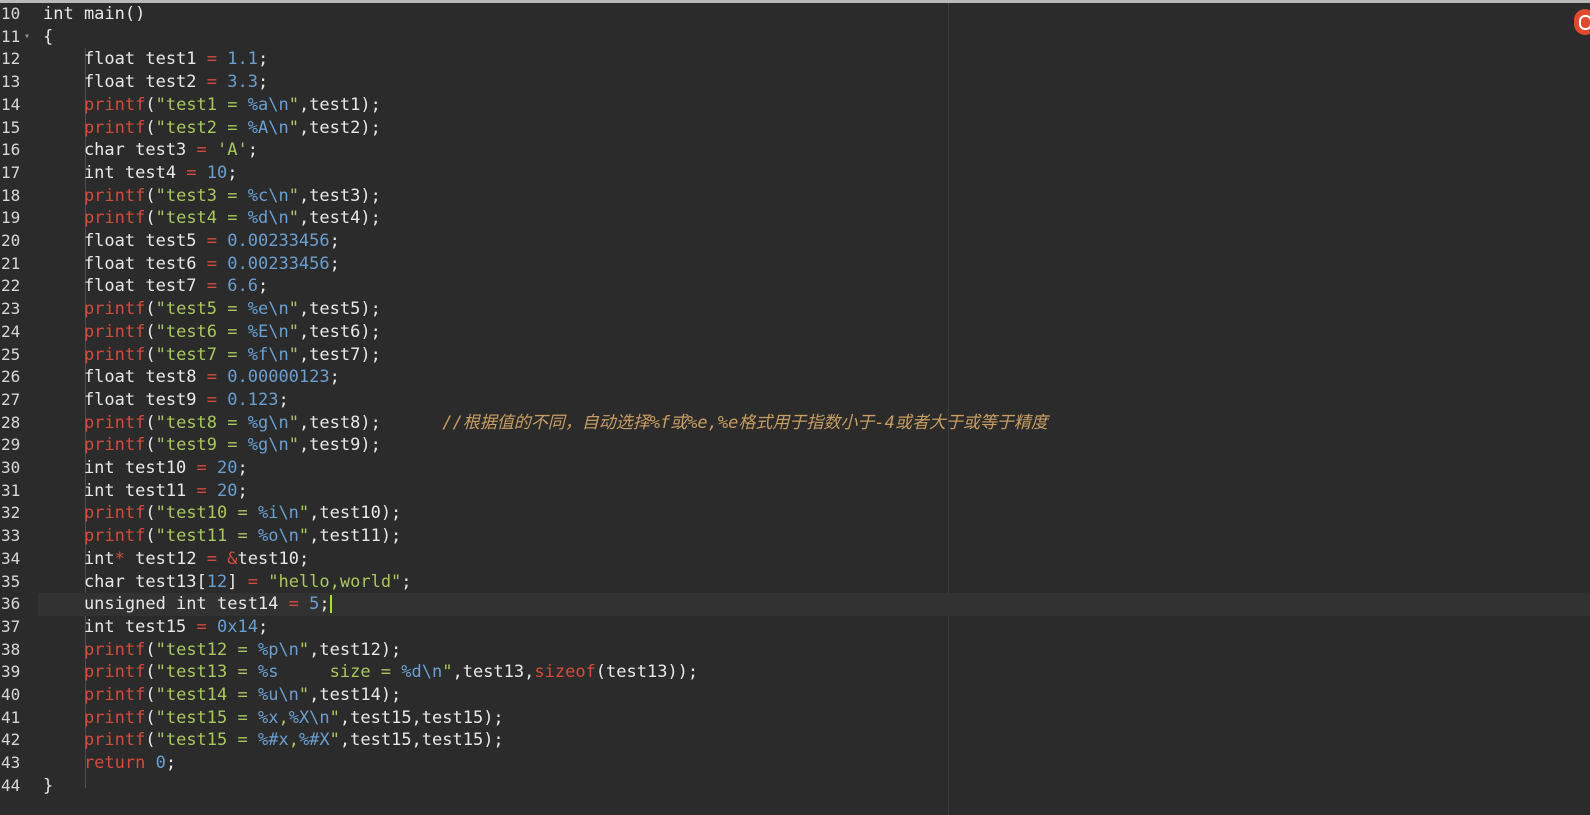 The image size is (1590, 815). What do you see at coordinates (814, 264) in the screenshot?
I see `code-line: float test6 = 0.00233456;` at bounding box center [814, 264].